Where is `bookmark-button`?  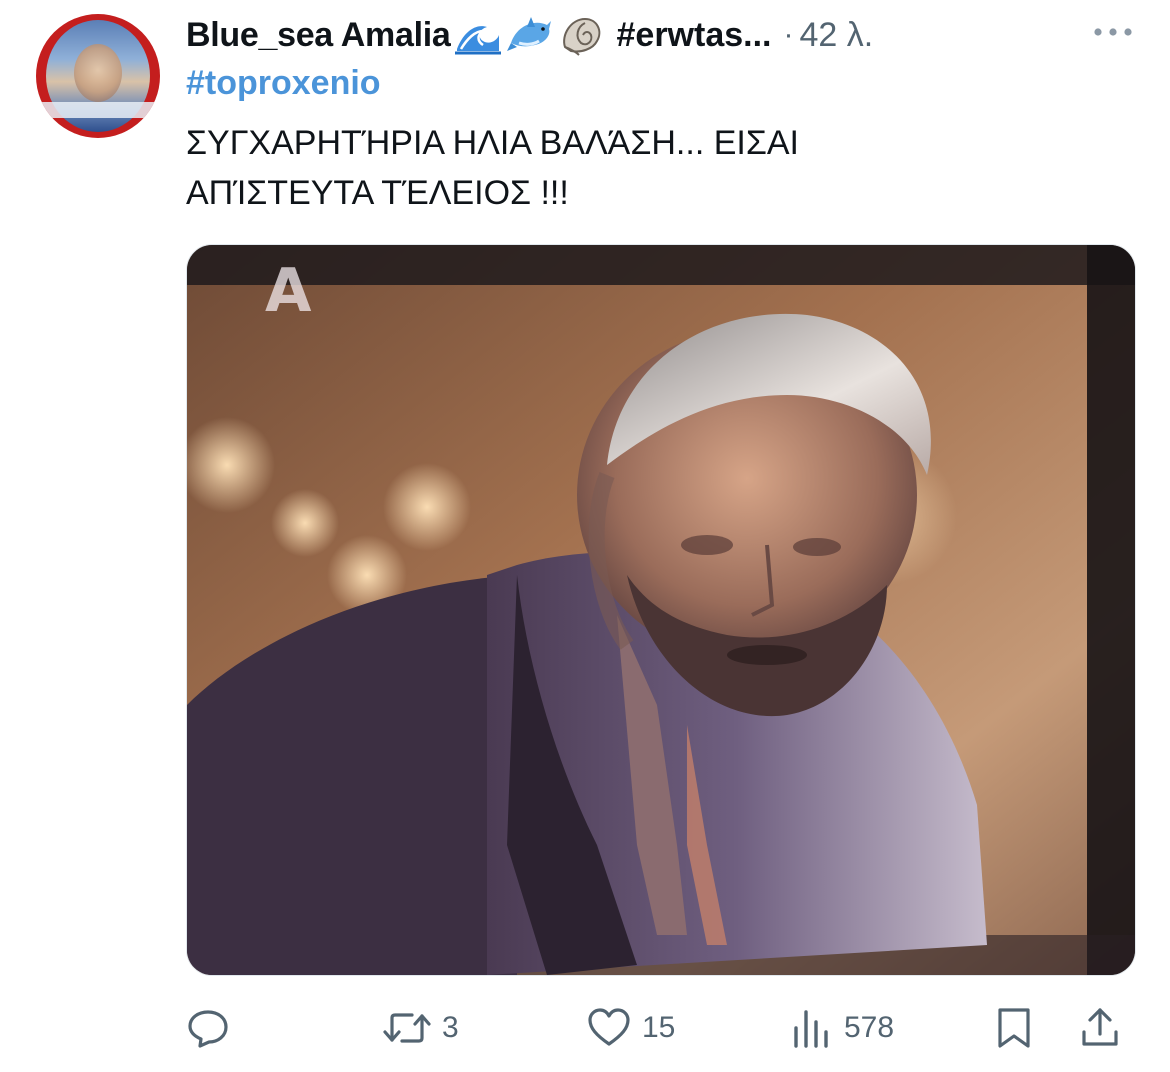 bookmark-button is located at coordinates (1014, 1028).